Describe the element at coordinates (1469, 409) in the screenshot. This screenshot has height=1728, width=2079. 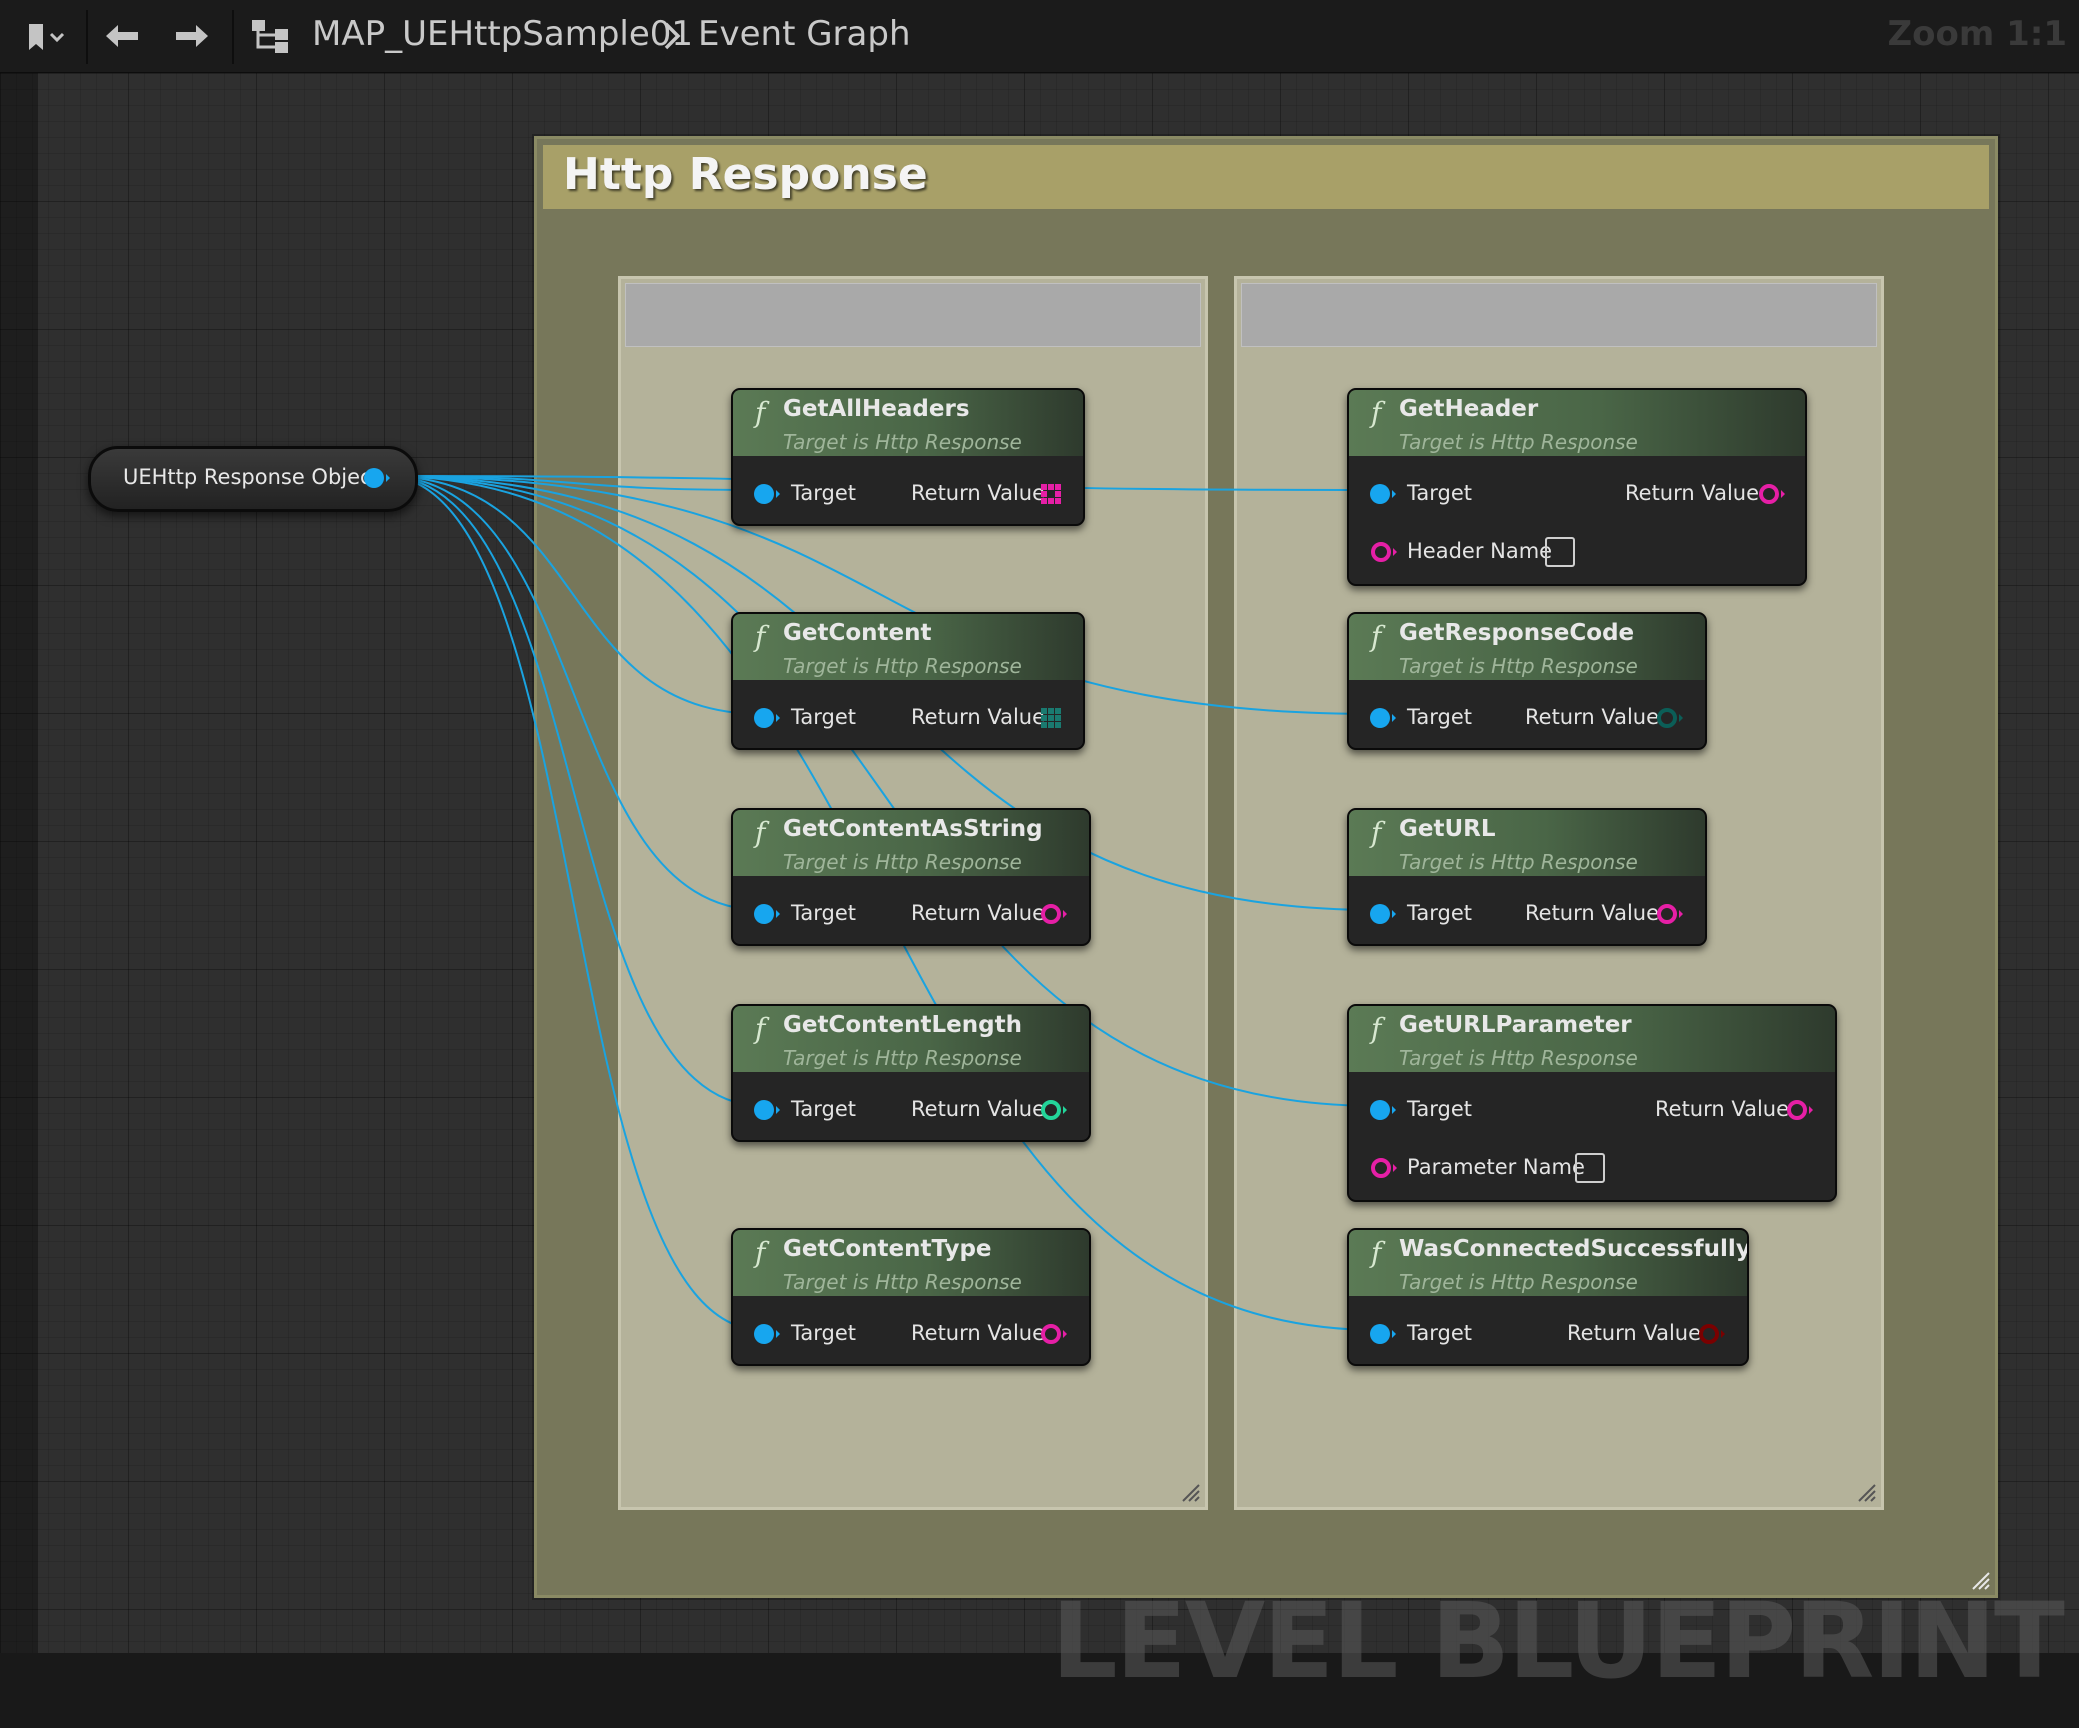
I see `node-title: GetHeader` at that location.